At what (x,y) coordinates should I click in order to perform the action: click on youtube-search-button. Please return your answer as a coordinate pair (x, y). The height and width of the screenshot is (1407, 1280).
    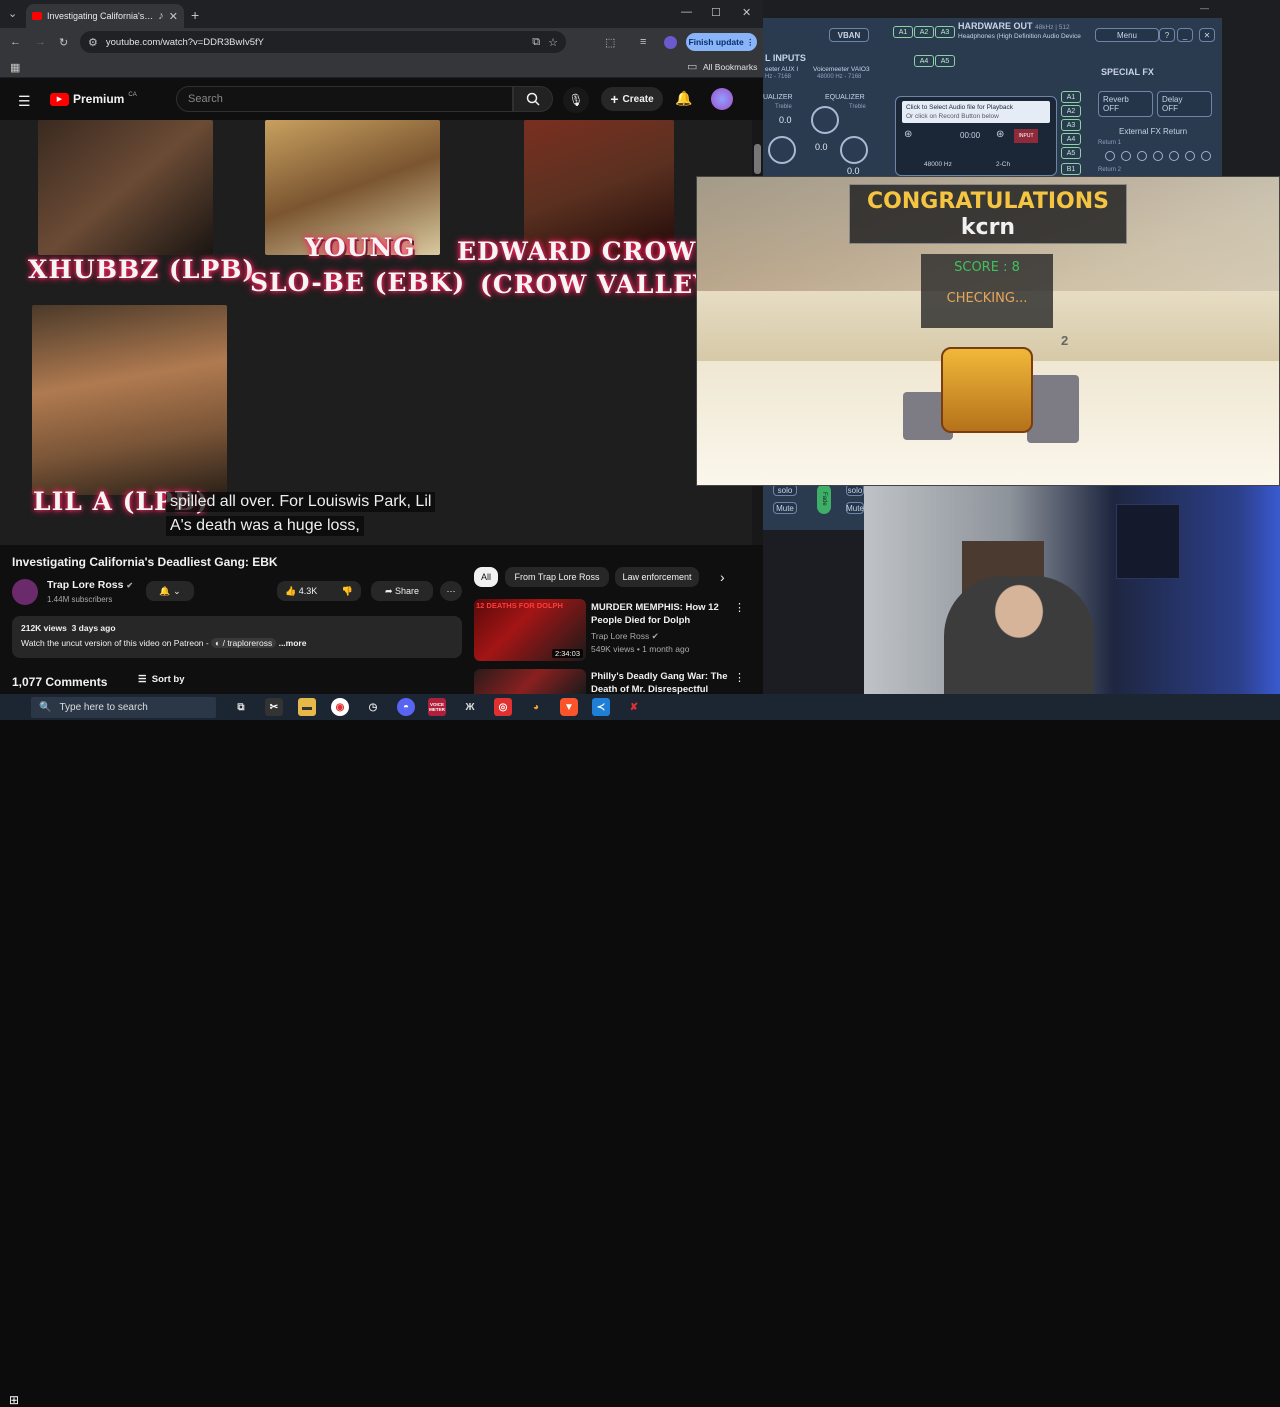
    Looking at the image, I should click on (533, 99).